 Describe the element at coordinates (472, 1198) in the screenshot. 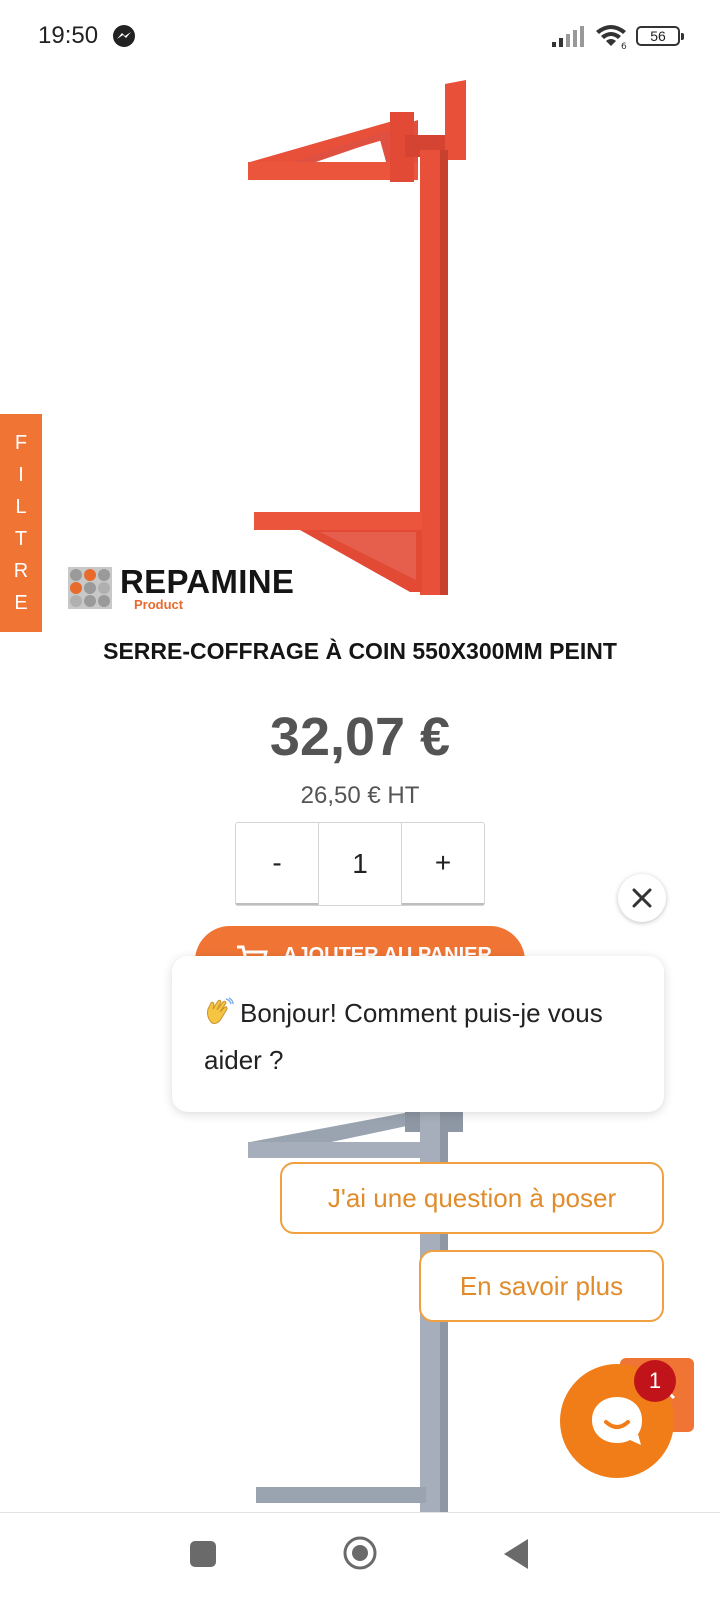

I see `quick-reply-ask-question: J'ai une question à poser` at that location.